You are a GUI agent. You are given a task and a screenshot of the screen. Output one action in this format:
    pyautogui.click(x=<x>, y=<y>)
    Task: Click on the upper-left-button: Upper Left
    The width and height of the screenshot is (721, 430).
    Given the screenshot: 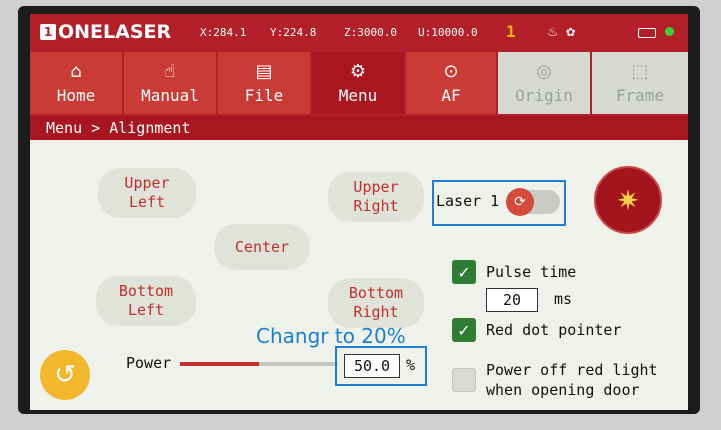 What is the action you would take?
    pyautogui.click(x=147, y=193)
    